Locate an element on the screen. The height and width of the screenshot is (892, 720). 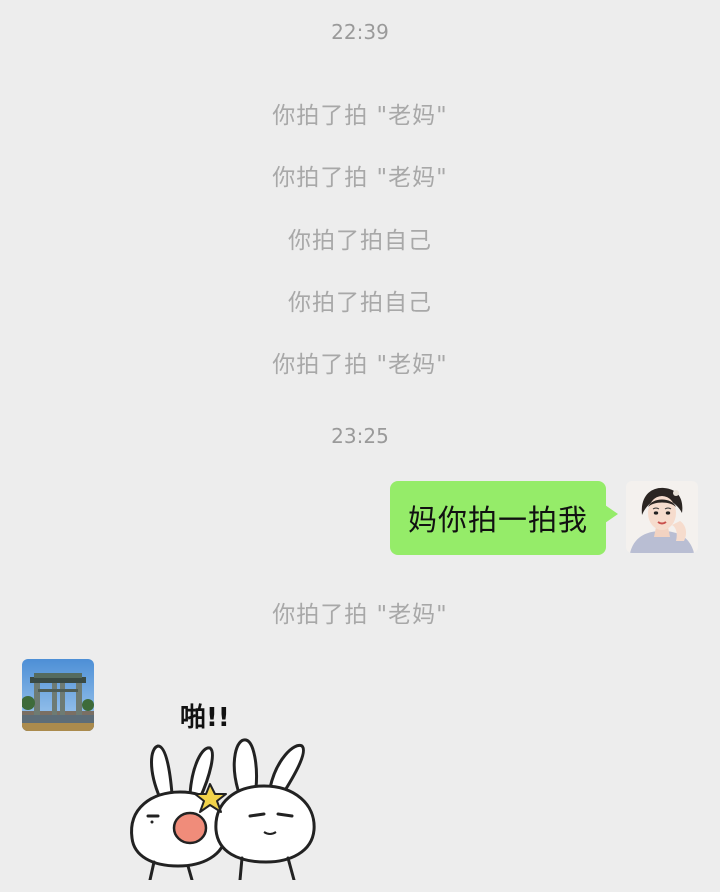
outgoing-message-row: 妈你拍一拍我 is located at coordinates (543, 518).